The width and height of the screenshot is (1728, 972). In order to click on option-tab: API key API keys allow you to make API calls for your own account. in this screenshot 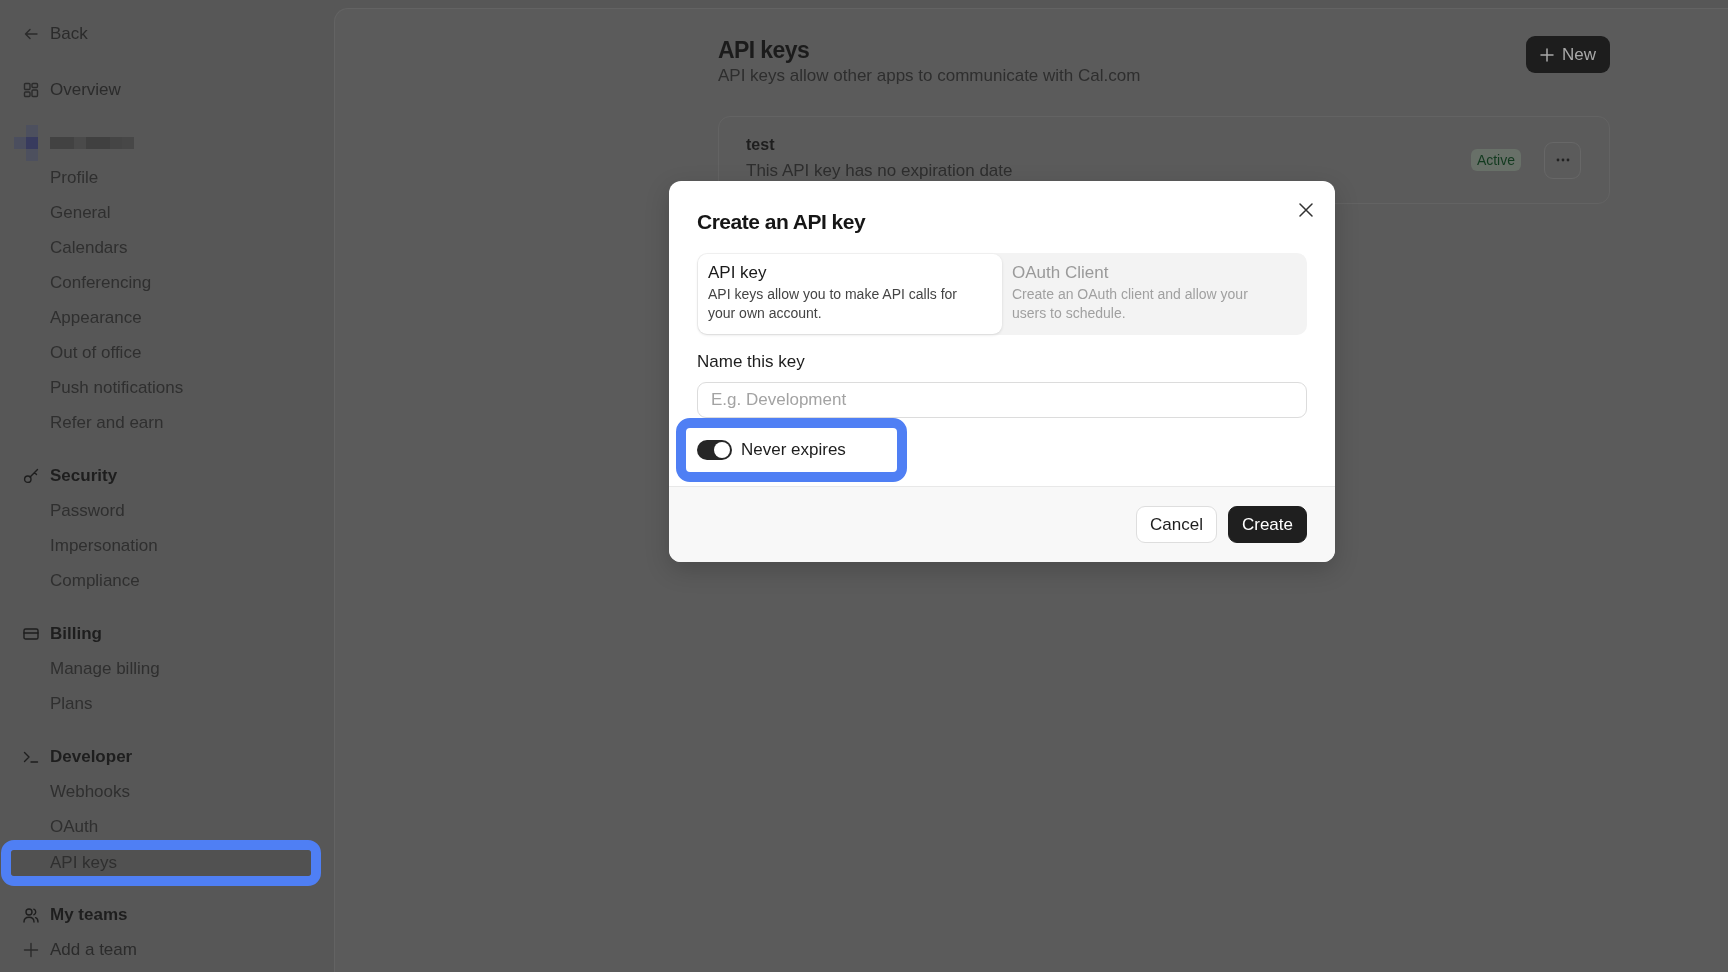, I will do `click(850, 294)`.